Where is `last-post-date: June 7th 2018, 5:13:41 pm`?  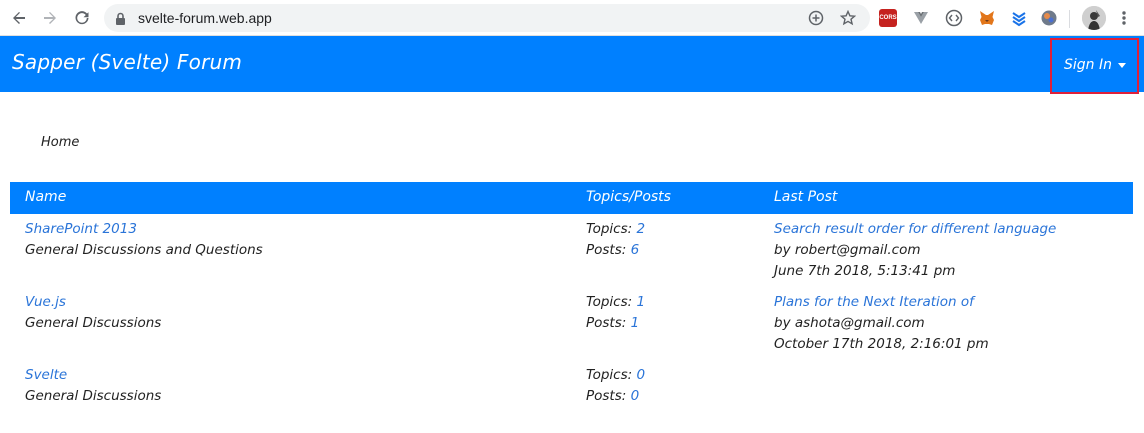
last-post-date: June 7th 2018, 5:13:41 pm is located at coordinates (865, 271).